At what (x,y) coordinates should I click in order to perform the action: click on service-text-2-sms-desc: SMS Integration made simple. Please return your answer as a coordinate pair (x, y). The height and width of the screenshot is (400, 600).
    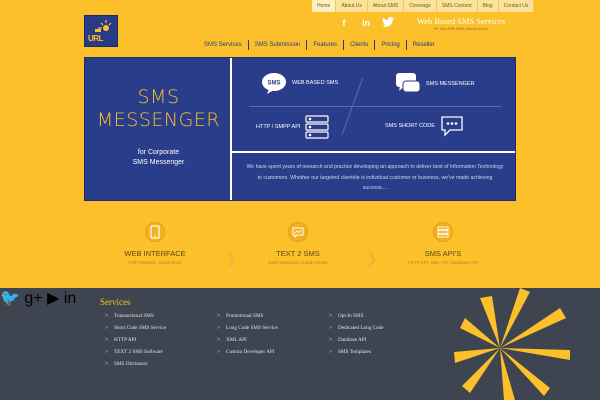
    Looking at the image, I should click on (298, 262).